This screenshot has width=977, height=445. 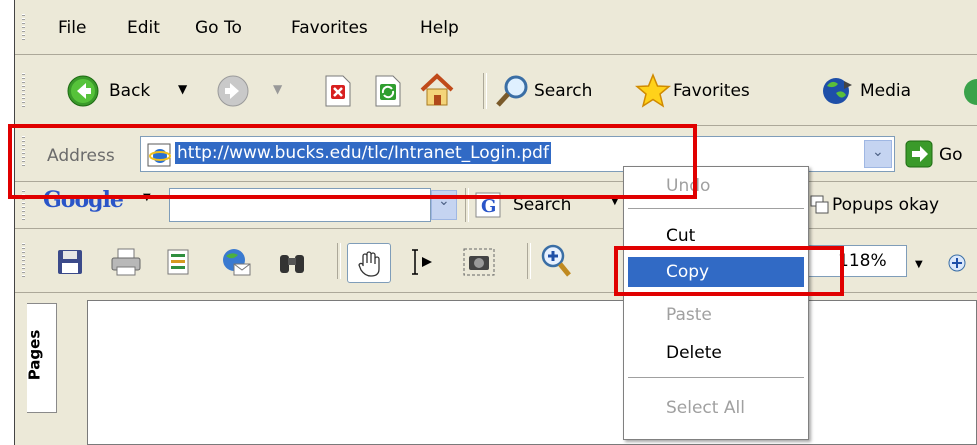 What do you see at coordinates (729, 271) in the screenshot?
I see `highlight-box-copy` at bounding box center [729, 271].